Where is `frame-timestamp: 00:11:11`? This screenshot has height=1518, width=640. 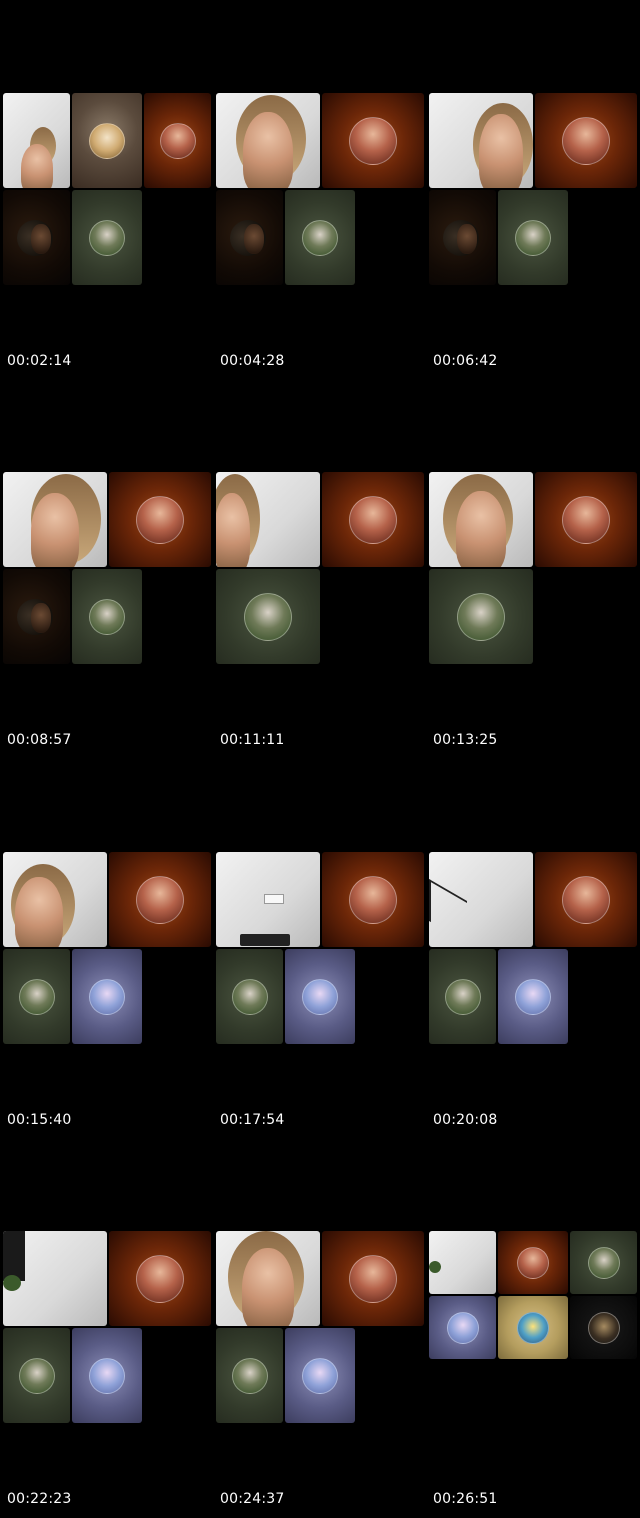
frame-timestamp: 00:11:11 is located at coordinates (252, 740).